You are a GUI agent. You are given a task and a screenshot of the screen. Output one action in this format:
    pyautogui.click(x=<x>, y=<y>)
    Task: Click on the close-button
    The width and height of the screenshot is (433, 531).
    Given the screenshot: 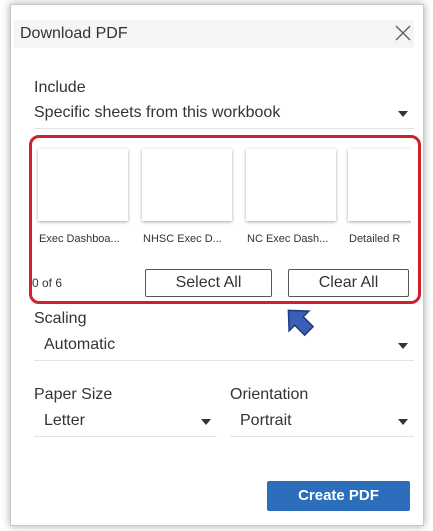 What is the action you would take?
    pyautogui.click(x=403, y=33)
    